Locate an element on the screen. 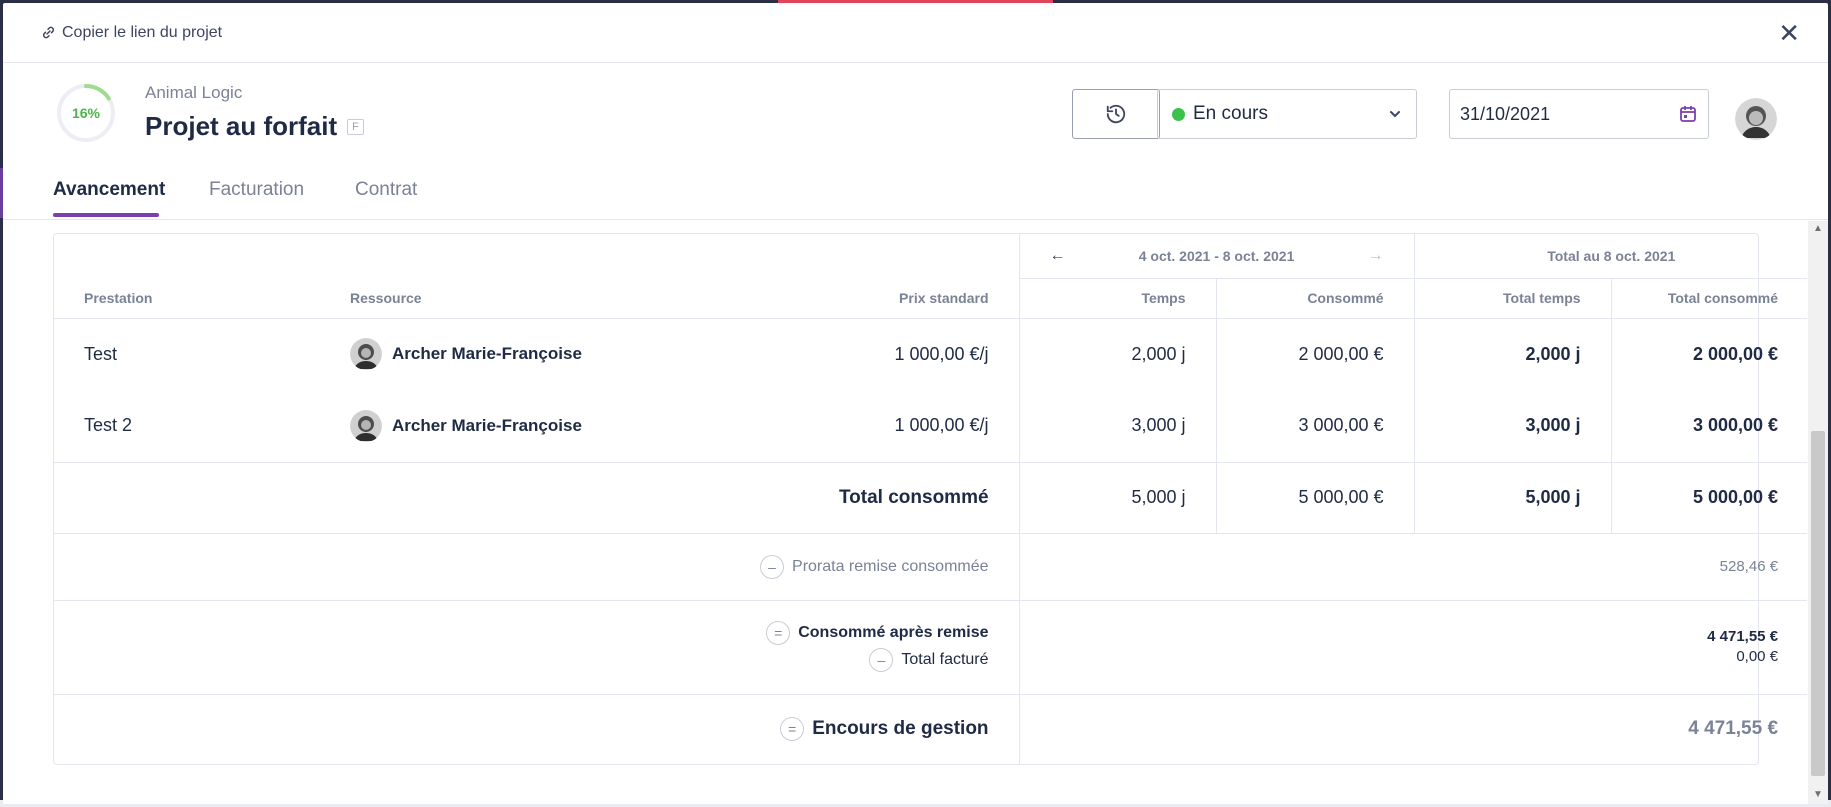 The image size is (1831, 807). temps-cell: 3,000 j is located at coordinates (1117, 426).